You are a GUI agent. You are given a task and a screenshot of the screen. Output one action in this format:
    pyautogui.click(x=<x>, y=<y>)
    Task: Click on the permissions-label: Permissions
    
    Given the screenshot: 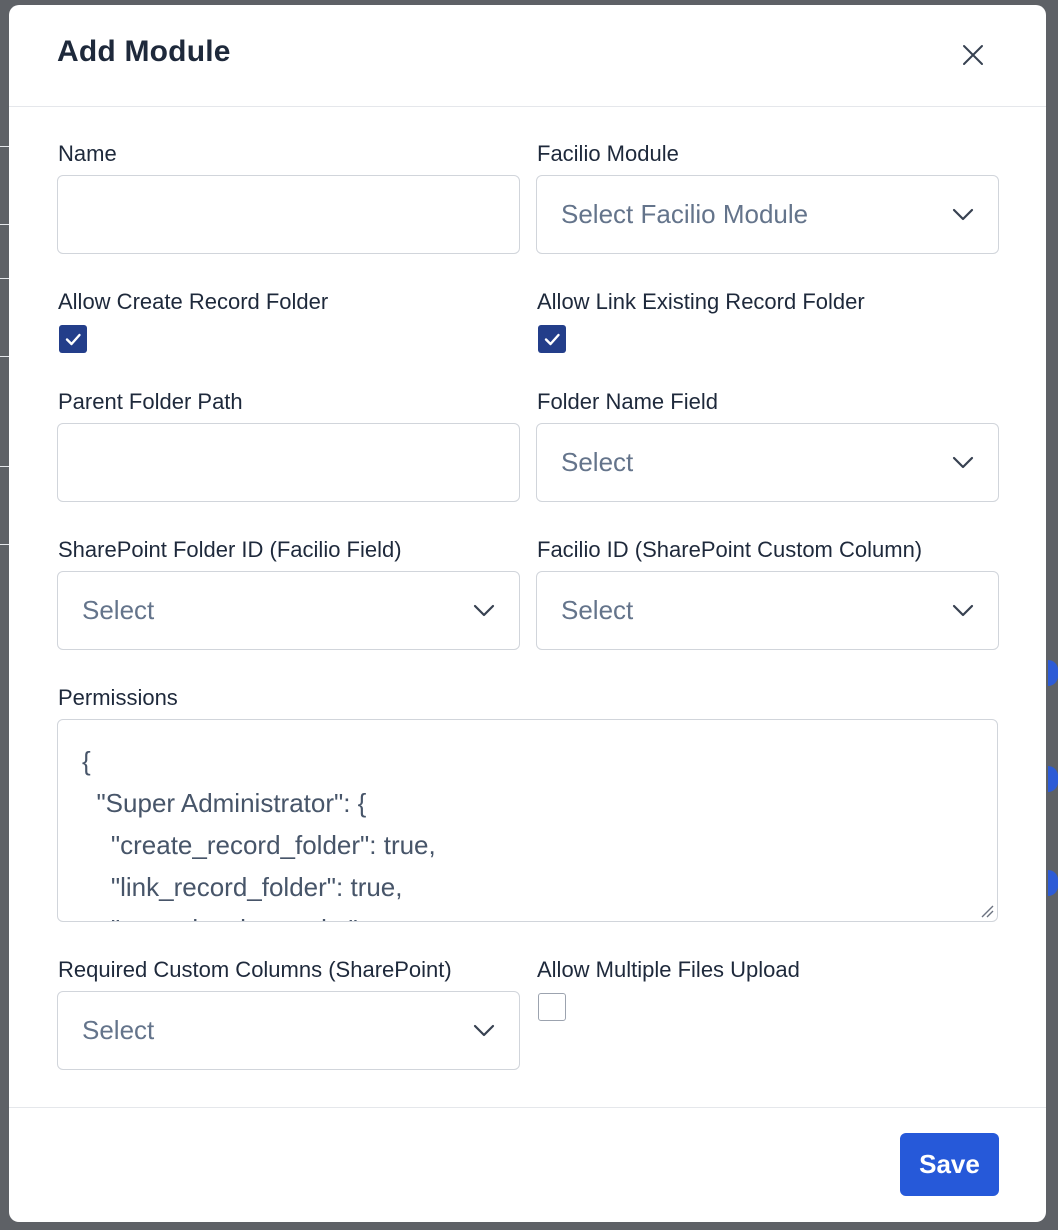 What is the action you would take?
    pyautogui.click(x=118, y=697)
    